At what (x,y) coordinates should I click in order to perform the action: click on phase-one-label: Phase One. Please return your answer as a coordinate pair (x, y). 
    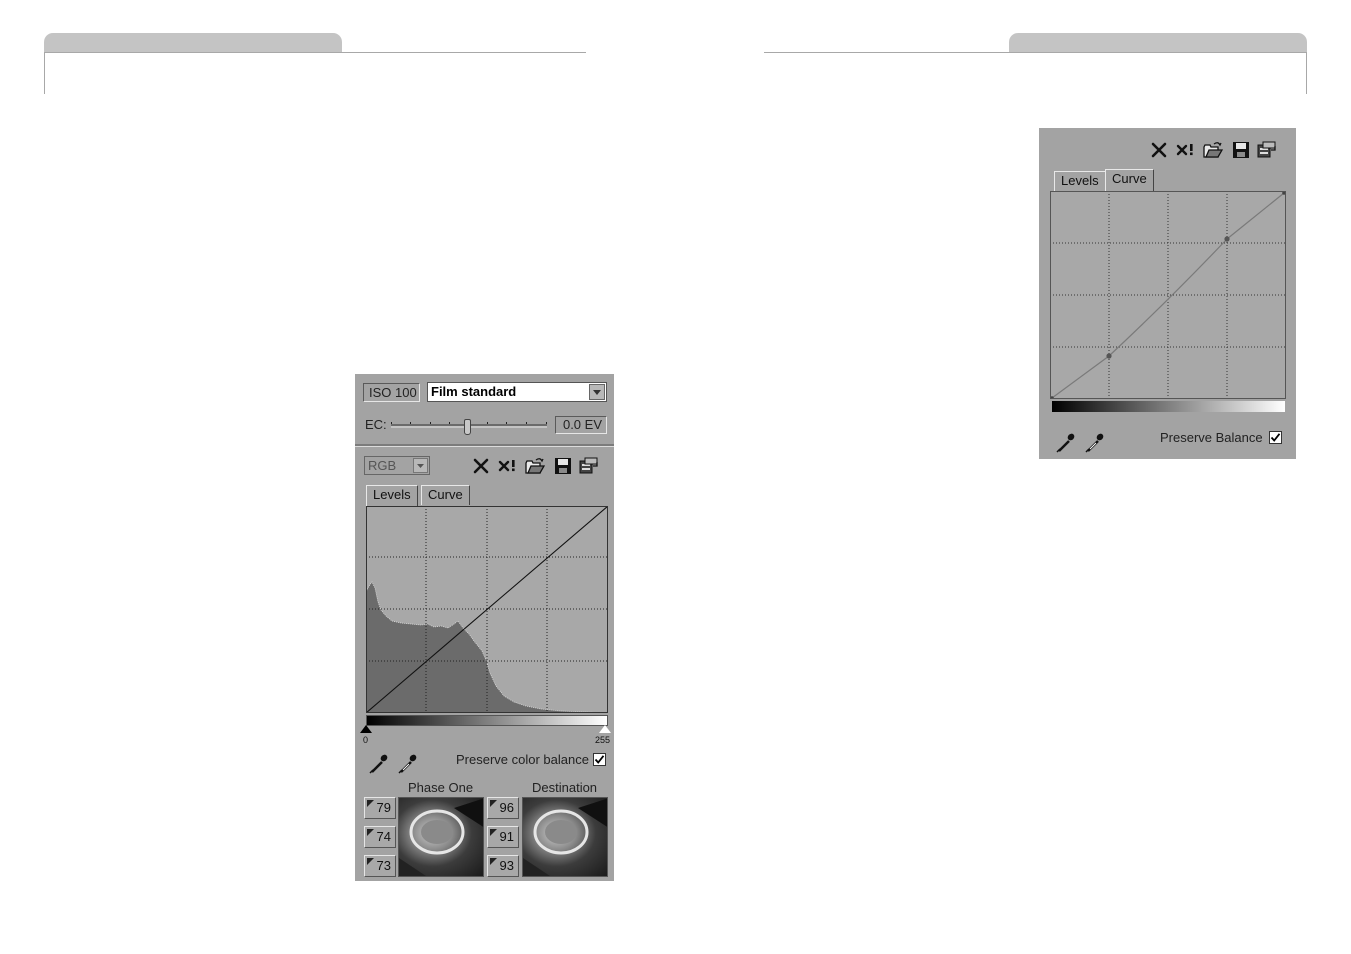
    Looking at the image, I should click on (441, 787).